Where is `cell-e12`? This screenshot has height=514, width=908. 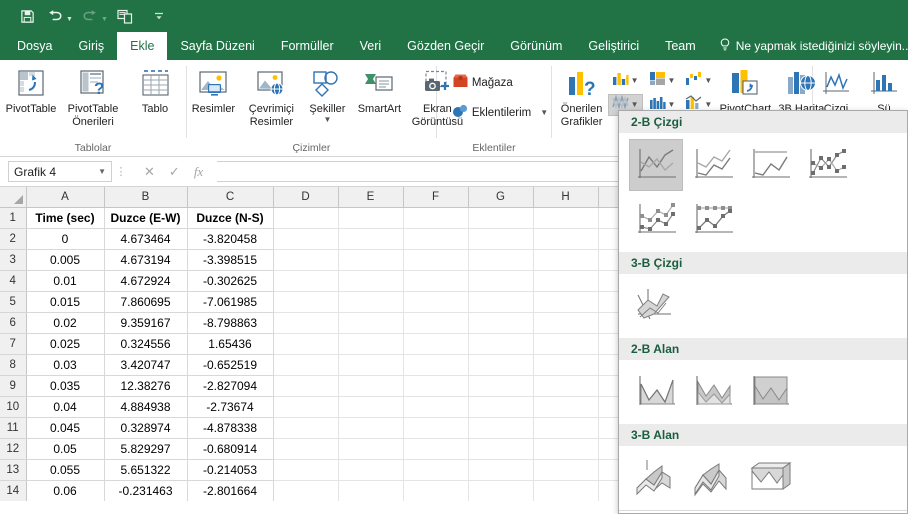
cell-e12 is located at coordinates (371, 449).